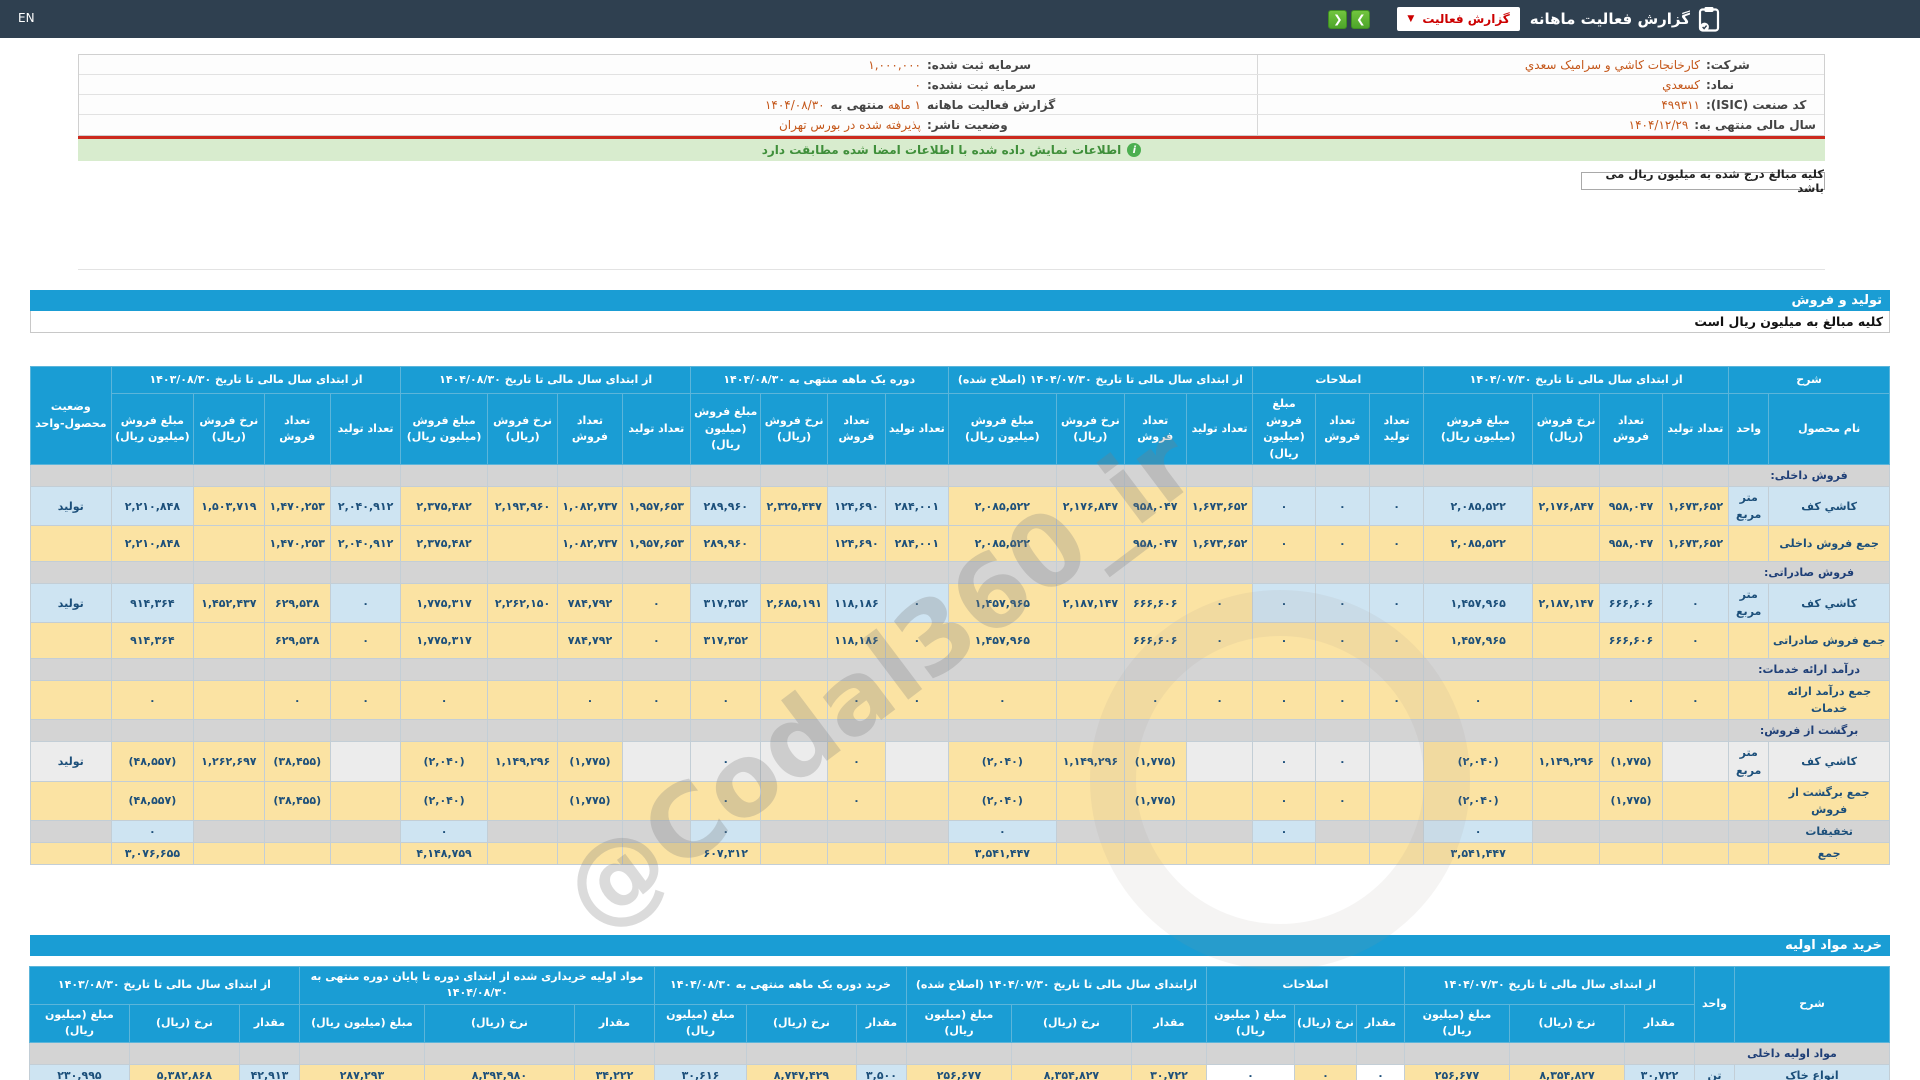 The height and width of the screenshot is (1080, 1920). What do you see at coordinates (269, 1071) in the screenshot?
I see `value-cell: ۴۲,۹۱۳` at bounding box center [269, 1071].